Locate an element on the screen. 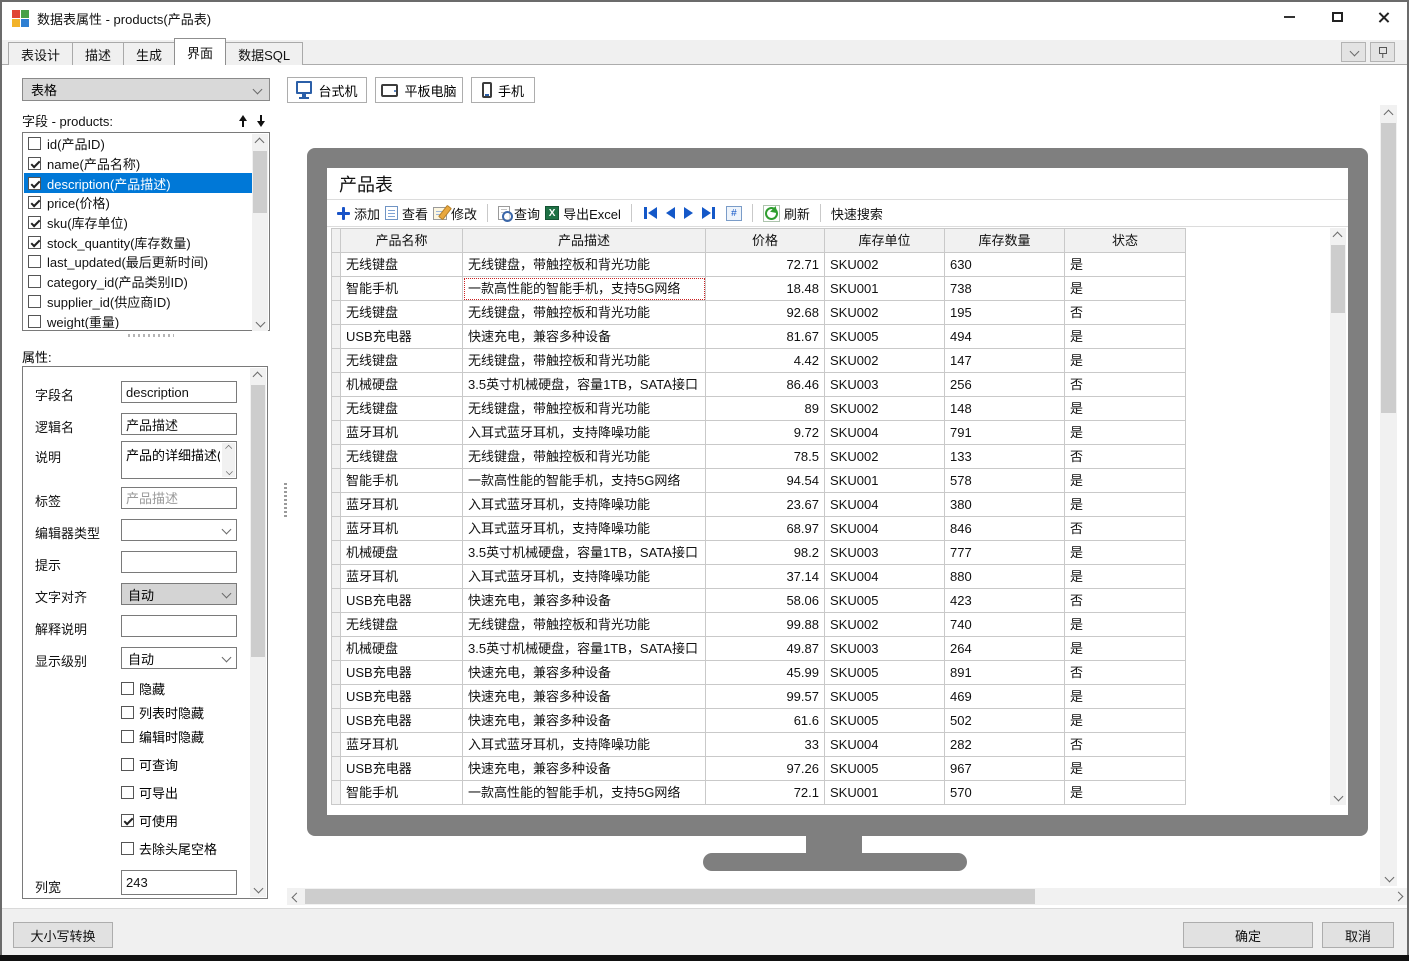  cell: 264 is located at coordinates (1005, 649).